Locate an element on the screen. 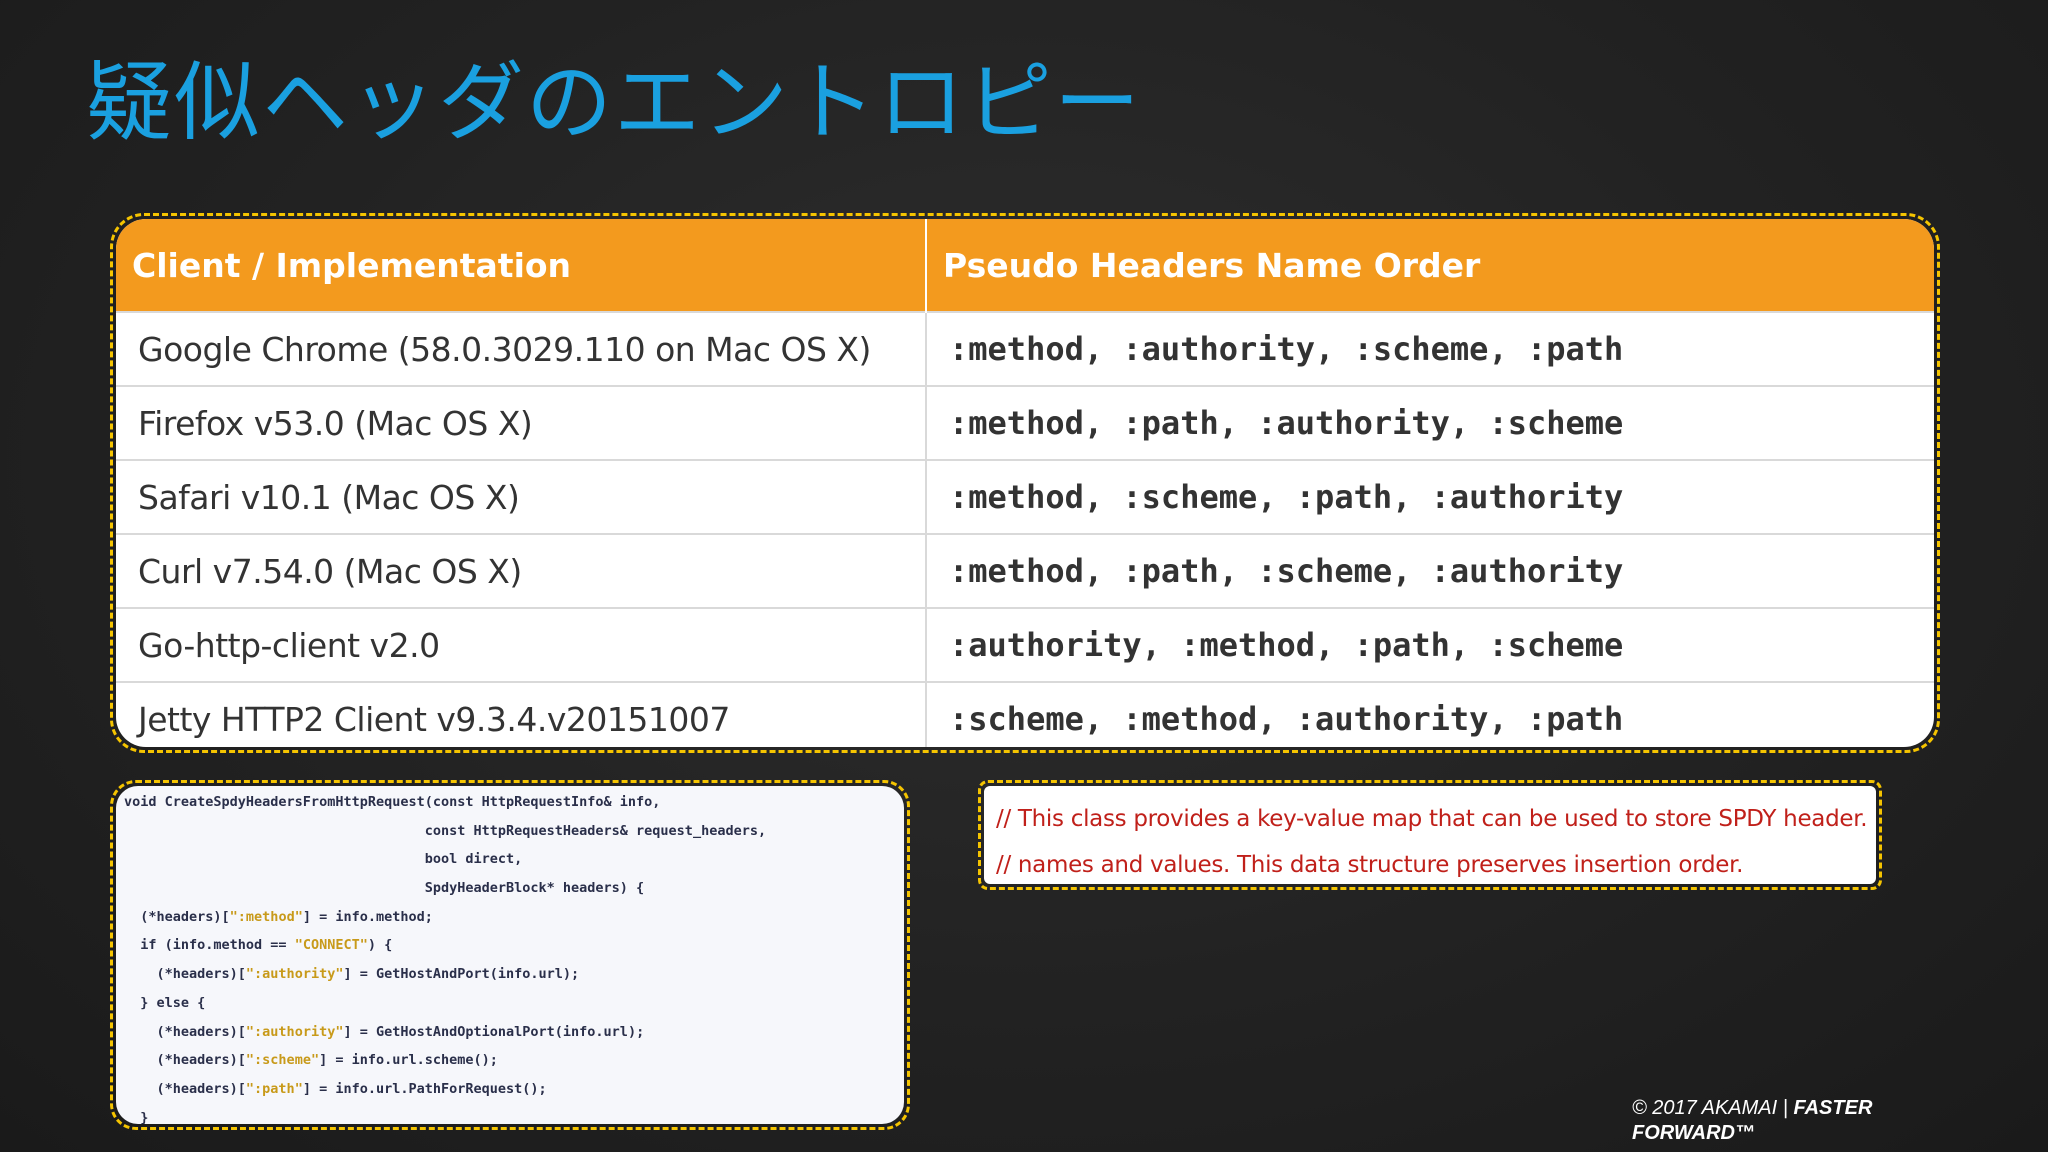  order-cell: :authority, :method, :path, :scheme is located at coordinates (1430, 644).